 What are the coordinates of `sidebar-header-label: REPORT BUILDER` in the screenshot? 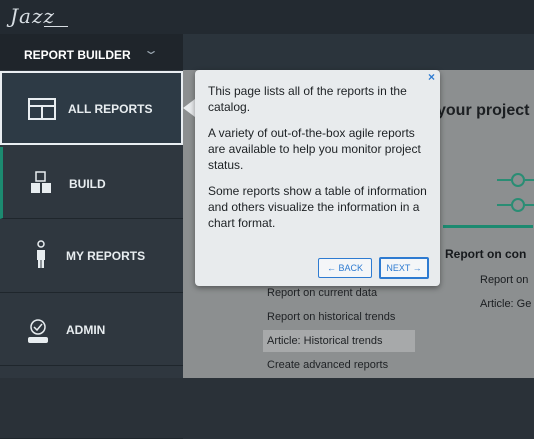 It's located at (77, 55).